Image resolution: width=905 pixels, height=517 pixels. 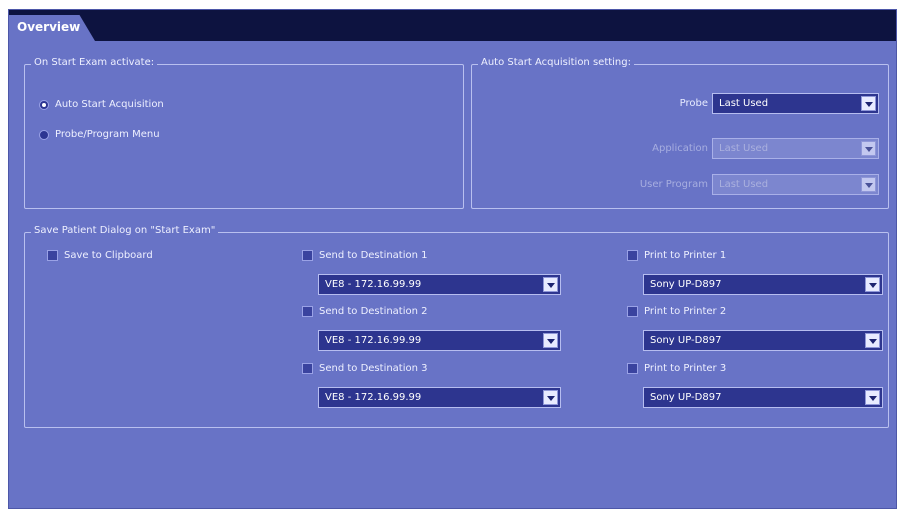 What do you see at coordinates (795, 184) in the screenshot?
I see `user-program-select: Last Used` at bounding box center [795, 184].